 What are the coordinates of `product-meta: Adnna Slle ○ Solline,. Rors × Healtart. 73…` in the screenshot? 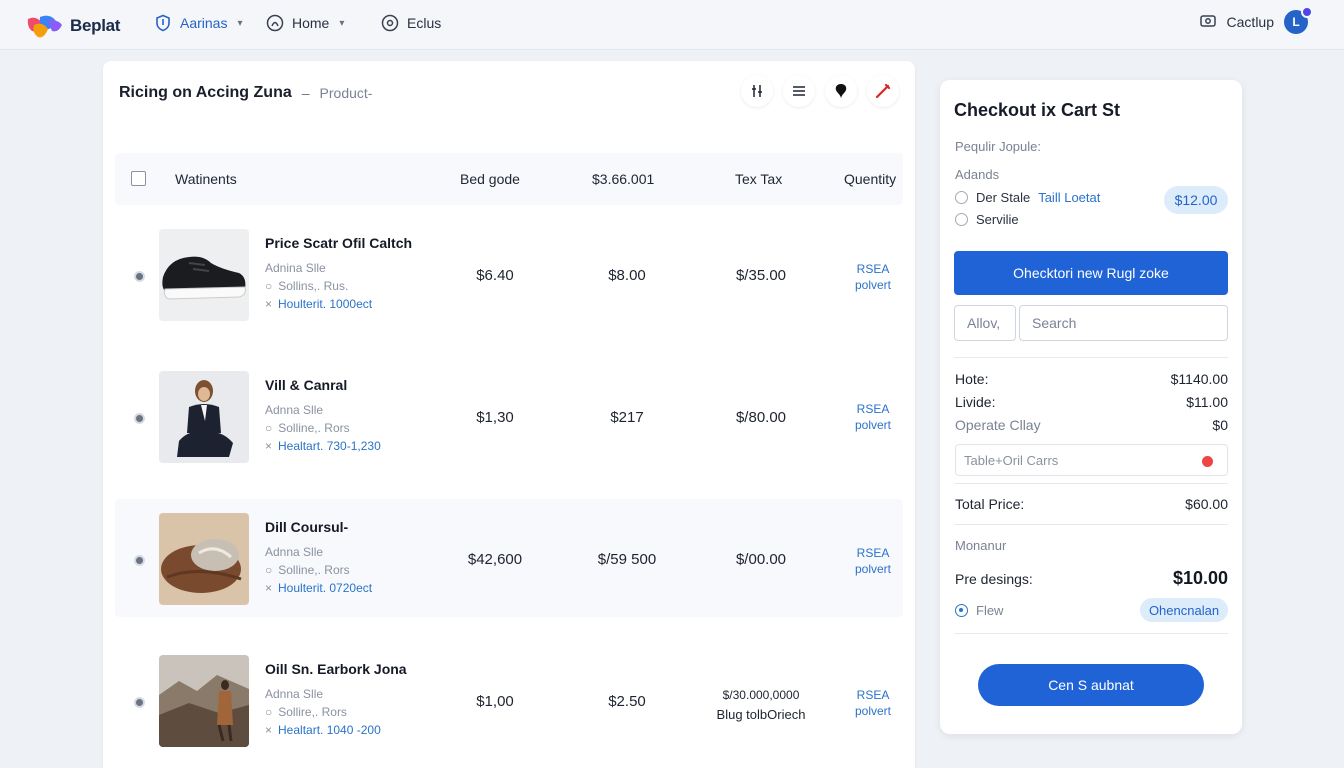 It's located at (323, 428).